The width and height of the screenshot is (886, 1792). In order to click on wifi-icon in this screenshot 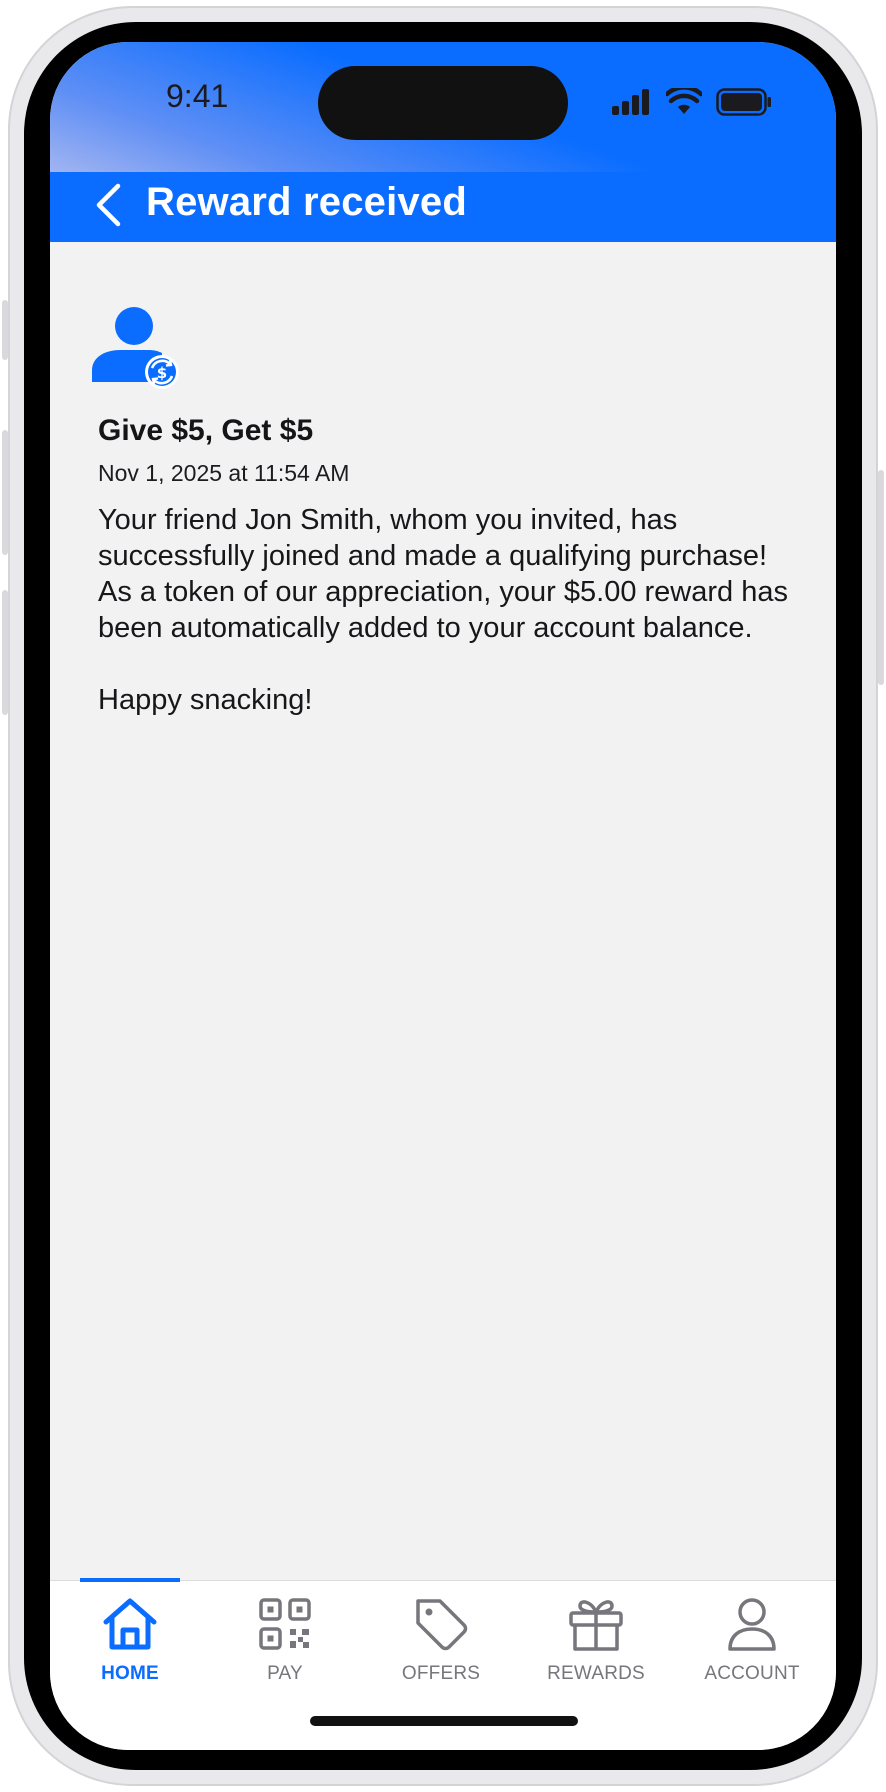, I will do `click(684, 101)`.